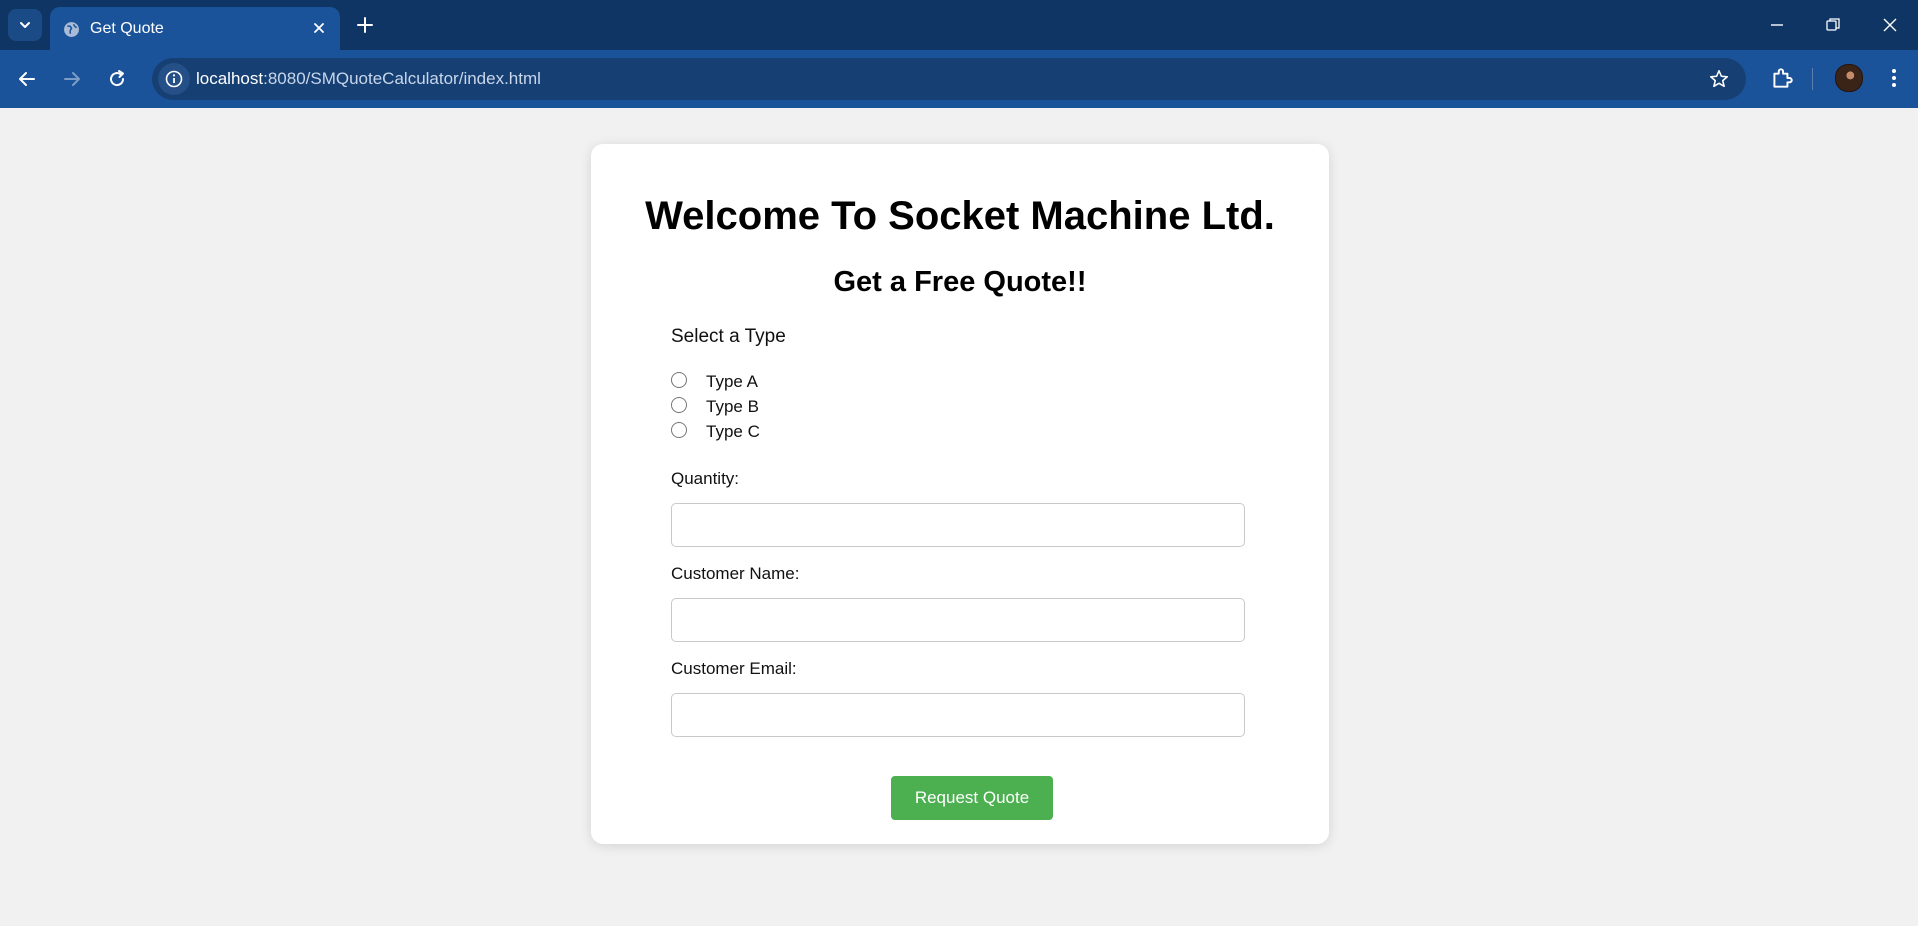  What do you see at coordinates (319, 28) in the screenshot?
I see `close-tab-icon` at bounding box center [319, 28].